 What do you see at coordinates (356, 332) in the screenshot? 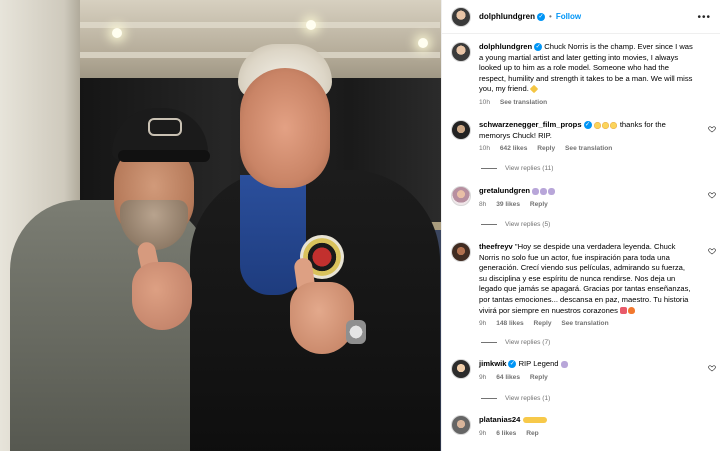
I see `wristwatch` at bounding box center [356, 332].